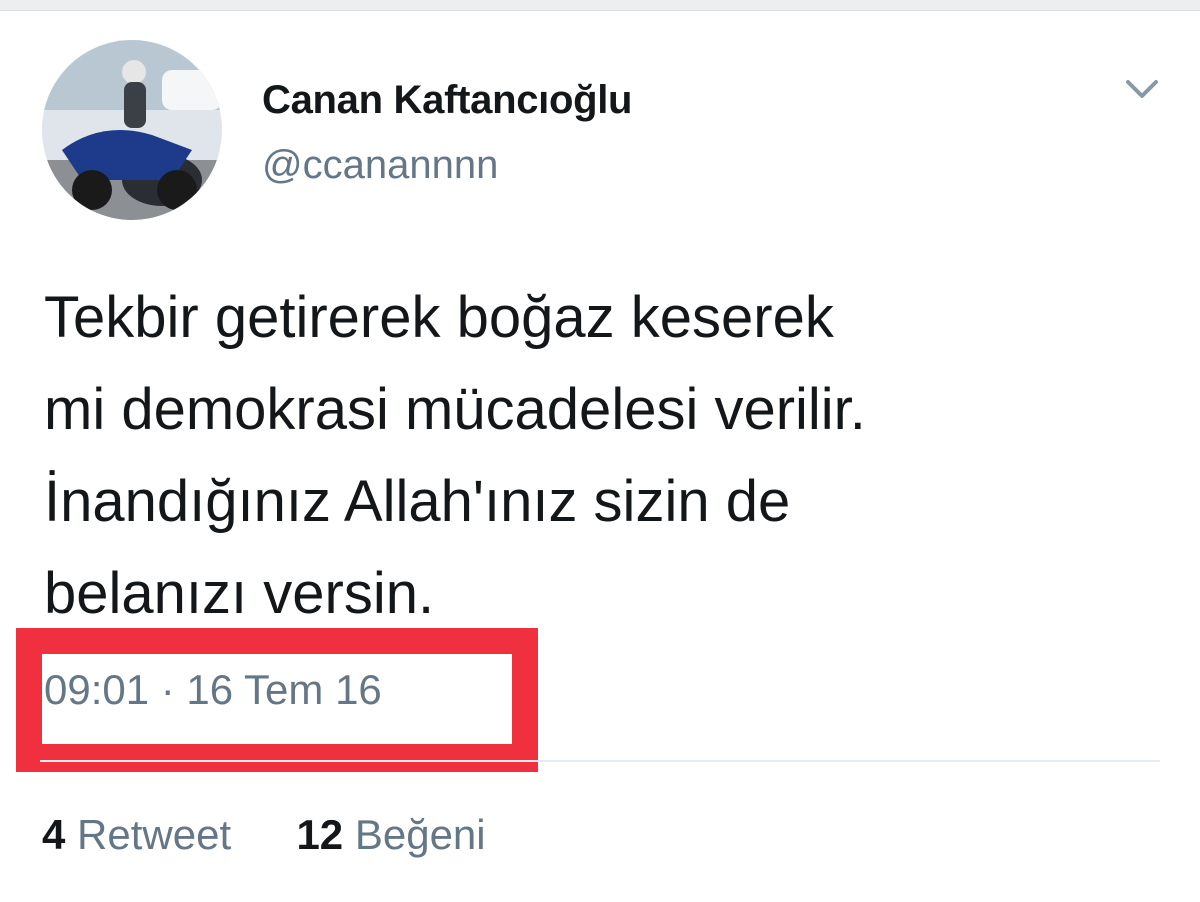 Image resolution: width=1200 pixels, height=902 pixels. What do you see at coordinates (455, 409) in the screenshot?
I see `tweet-text-line: mi demokrasi mücadelesi verilir.` at bounding box center [455, 409].